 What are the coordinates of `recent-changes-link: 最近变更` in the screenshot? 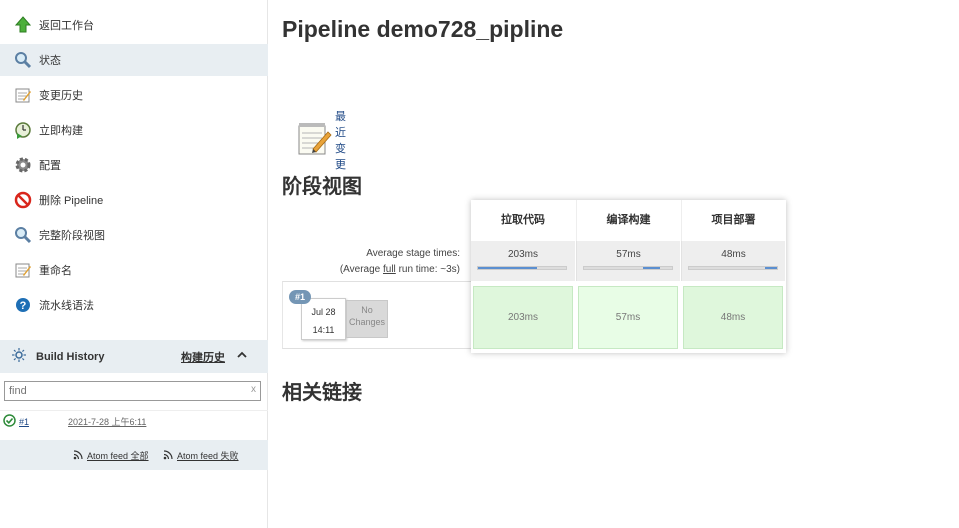 It's located at (321, 140).